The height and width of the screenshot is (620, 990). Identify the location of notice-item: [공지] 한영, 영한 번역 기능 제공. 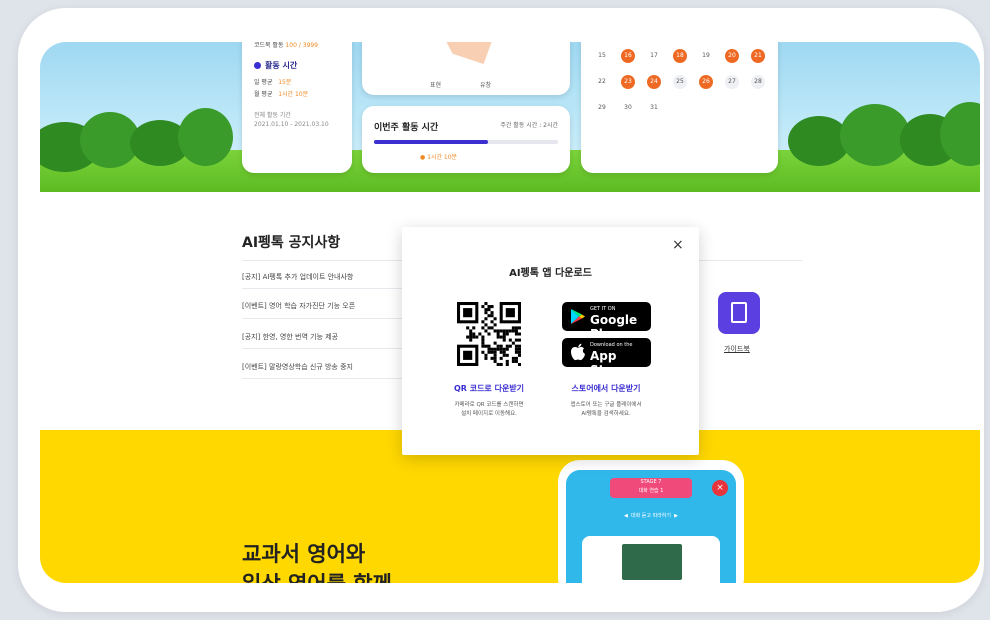
(312, 337).